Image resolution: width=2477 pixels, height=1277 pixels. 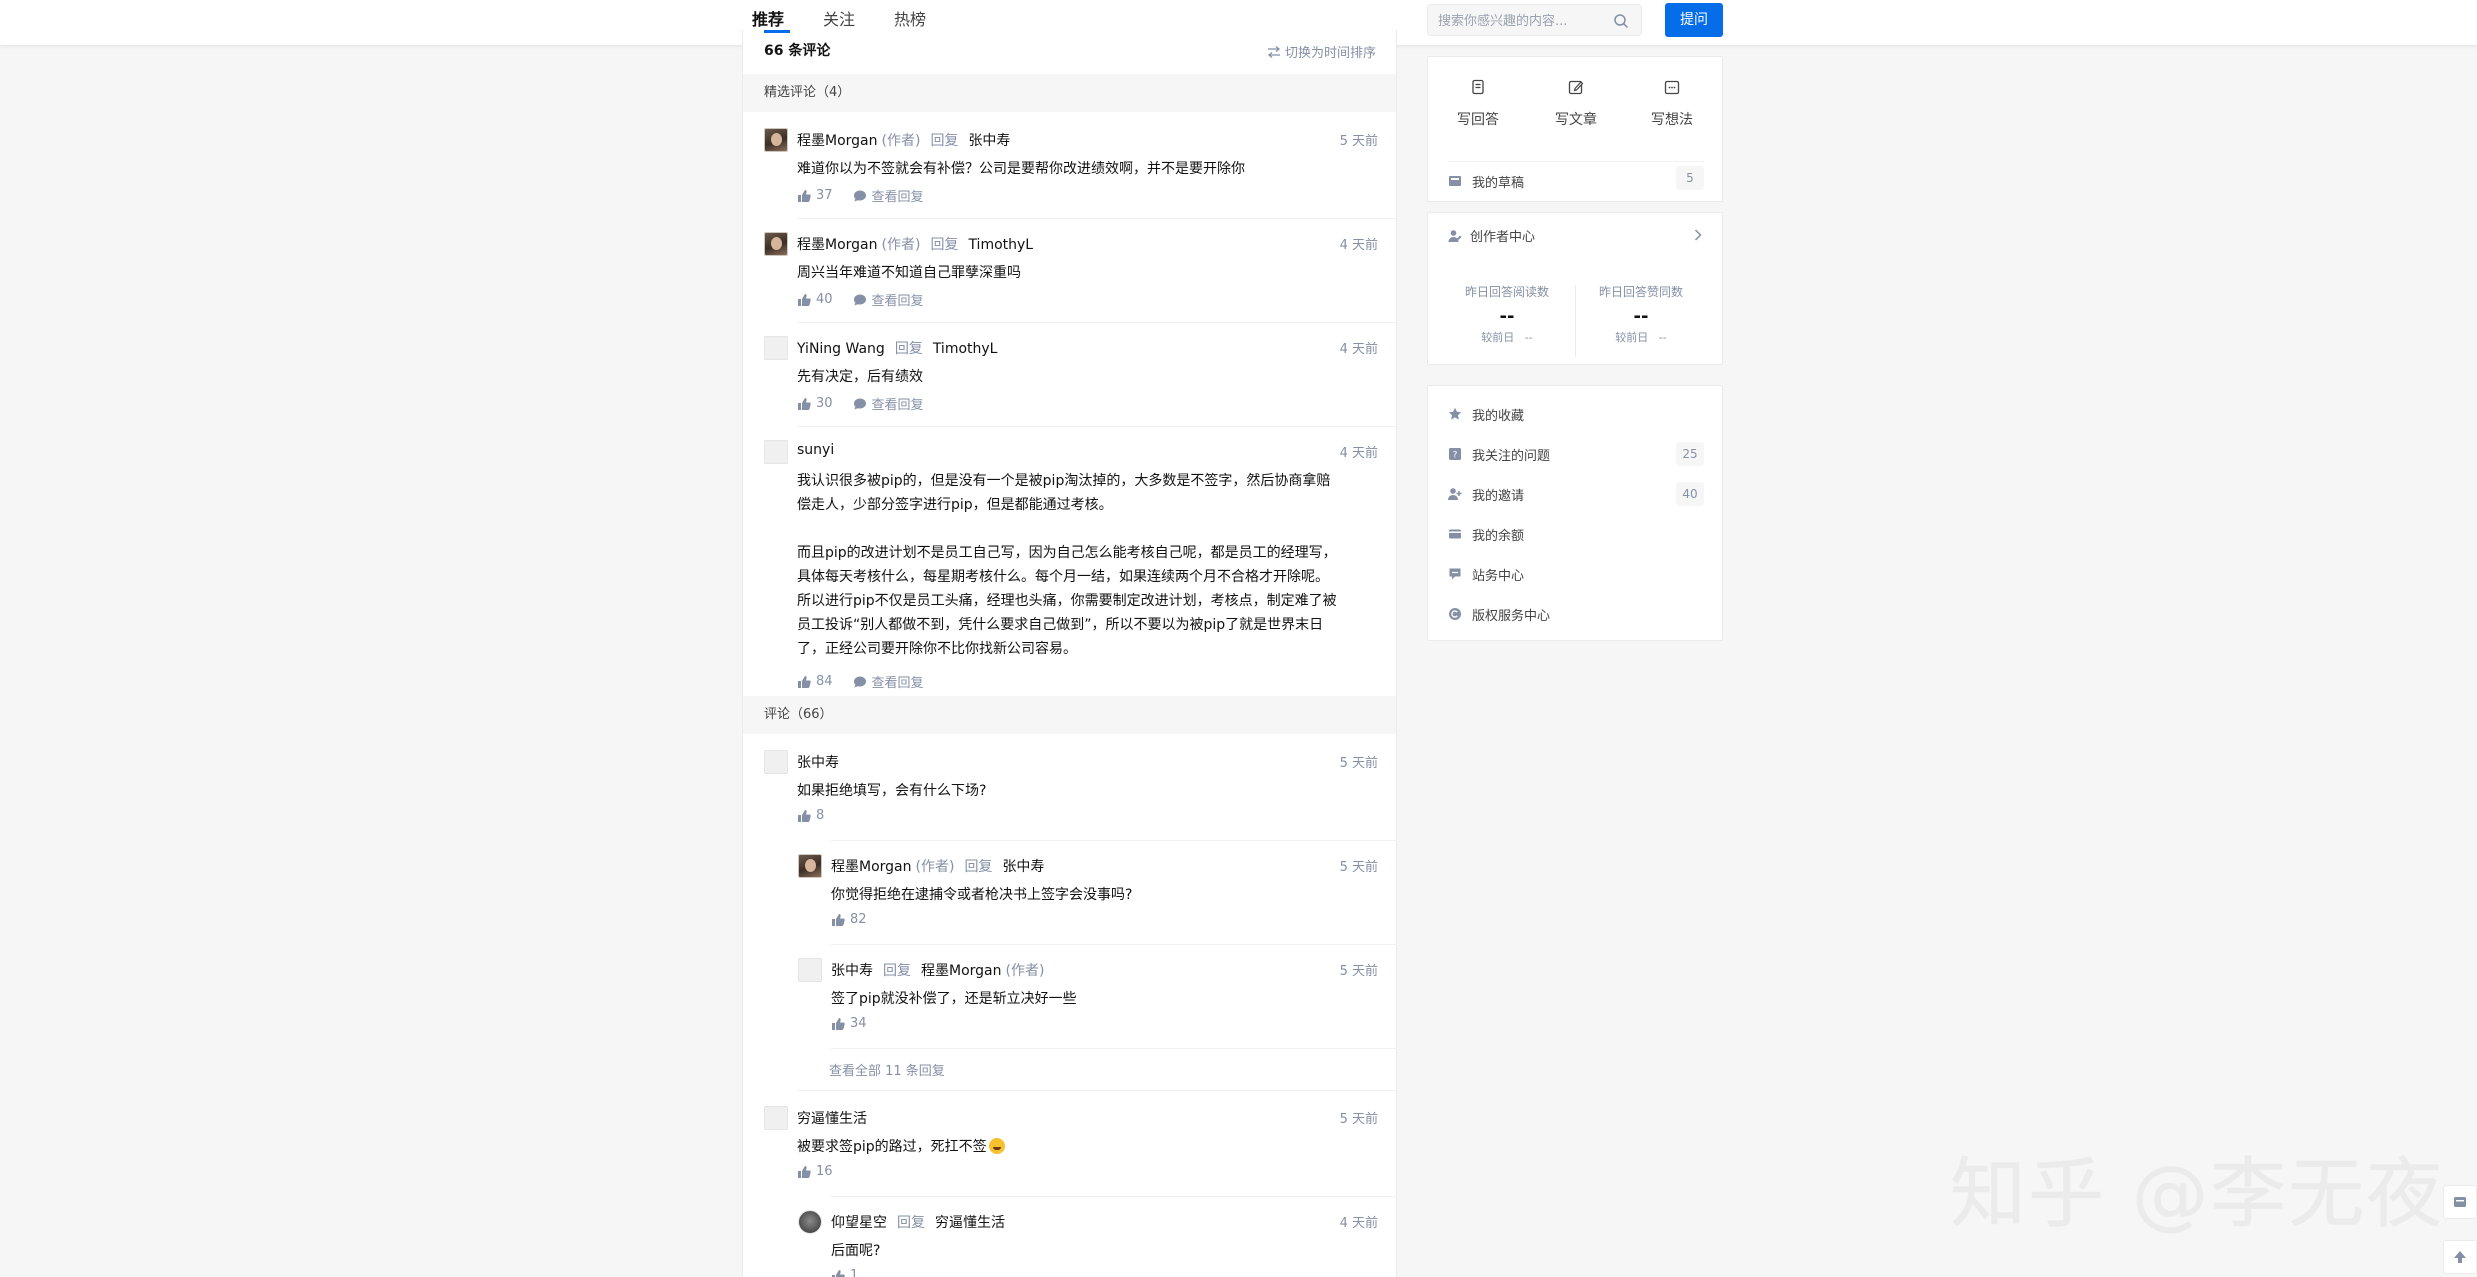 I want to click on write-answer-button: 写回答, so click(x=1478, y=104).